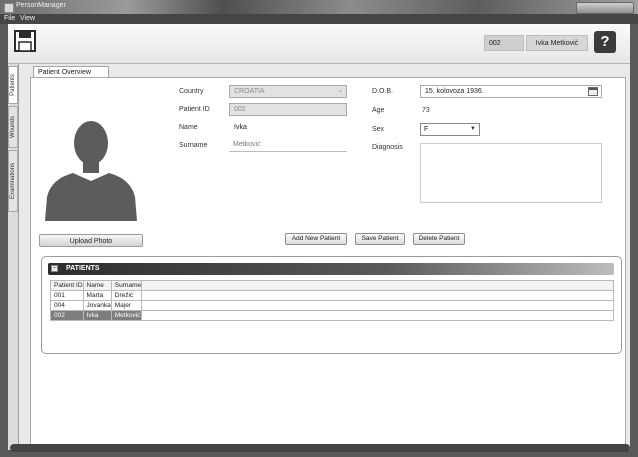  What do you see at coordinates (504, 43) in the screenshot?
I see `current-patient-id: 002` at bounding box center [504, 43].